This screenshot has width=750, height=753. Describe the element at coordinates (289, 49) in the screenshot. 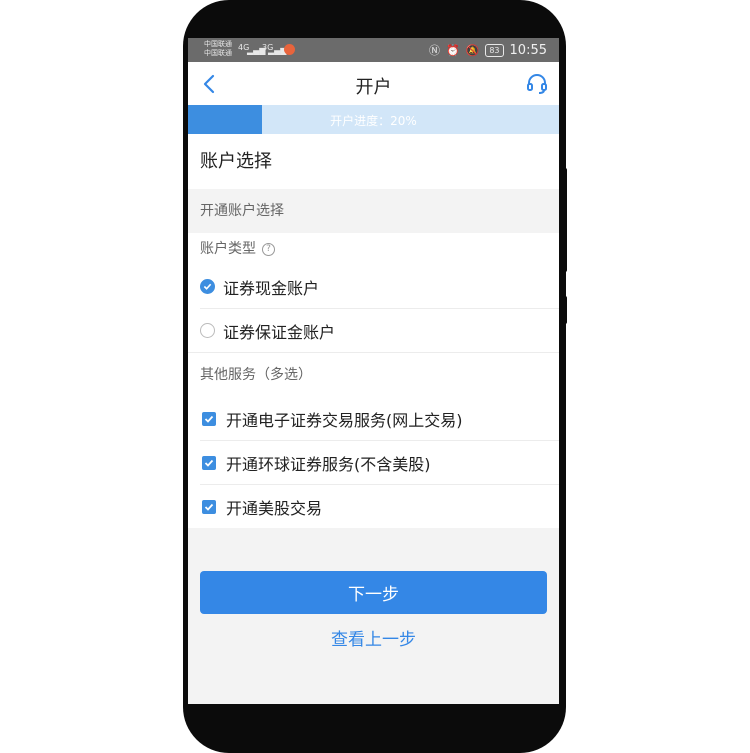

I see `app-notification-icon` at that location.